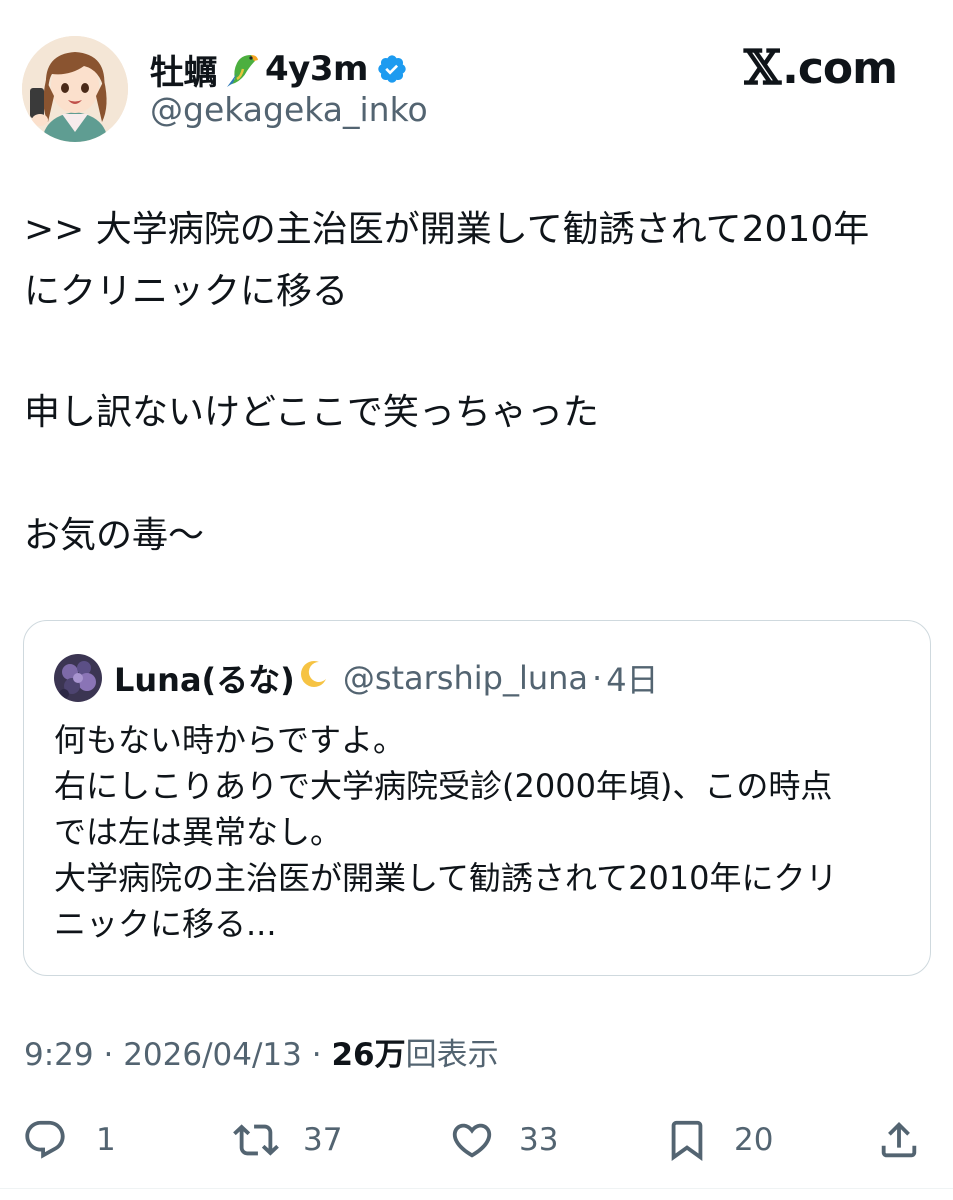 The image size is (953, 1200). What do you see at coordinates (476, 1188) in the screenshot?
I see `bottom-divider` at bounding box center [476, 1188].